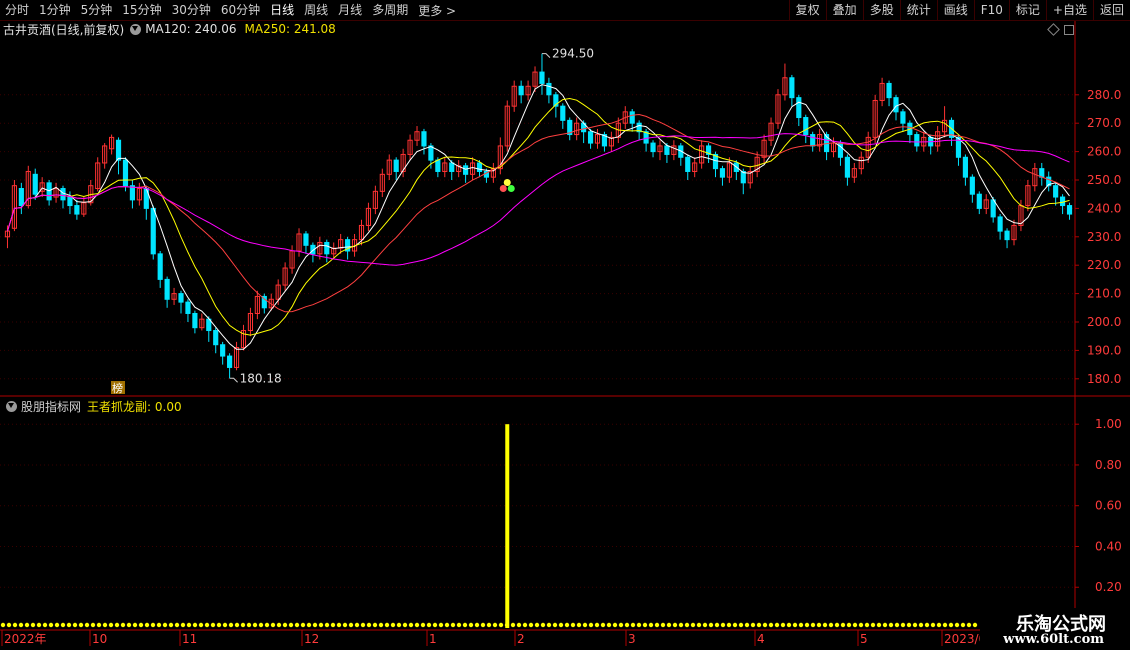 The width and height of the screenshot is (1130, 650). I want to click on x-tick-label: 4, so click(761, 639).